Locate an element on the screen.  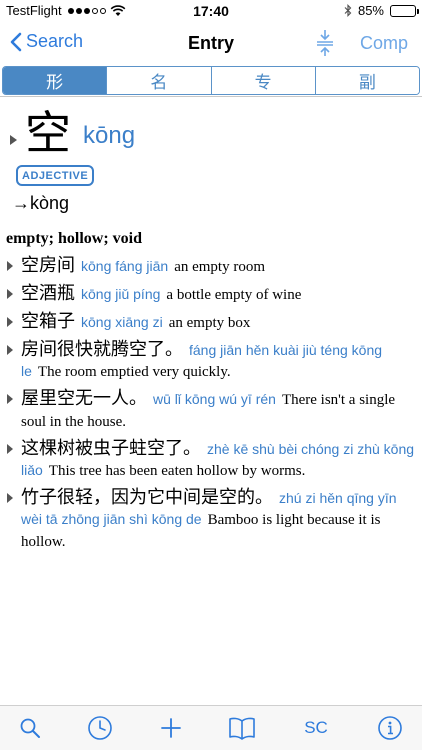
toolbar-script-toggle-button: SC is located at coordinates (316, 728).